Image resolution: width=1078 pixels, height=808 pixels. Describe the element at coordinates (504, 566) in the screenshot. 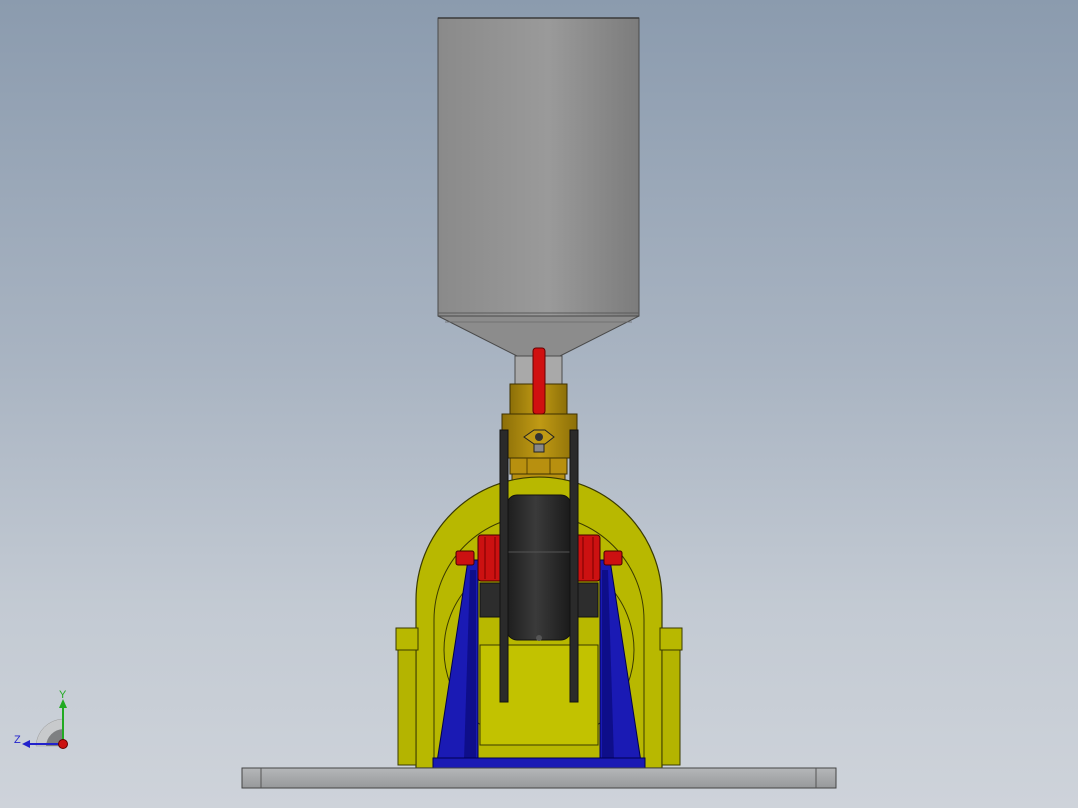

I see `frame-plate-left` at that location.